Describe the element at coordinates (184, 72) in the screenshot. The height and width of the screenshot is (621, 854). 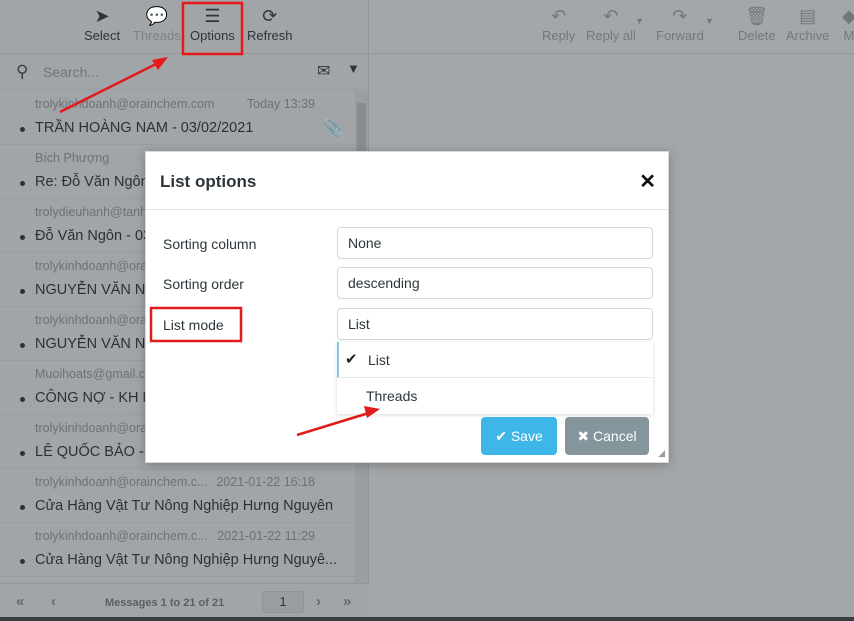
I see `search-bar: ⚲ Search... ✉ ▼` at that location.